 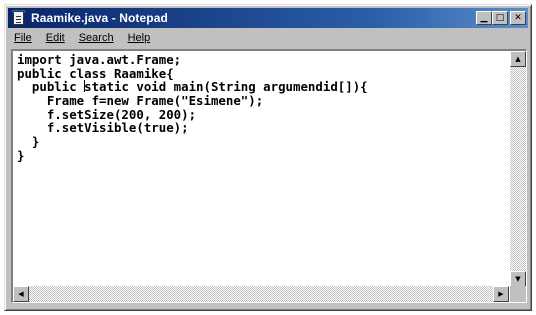 I want to click on scroll-down-button: ▼, so click(x=518, y=279).